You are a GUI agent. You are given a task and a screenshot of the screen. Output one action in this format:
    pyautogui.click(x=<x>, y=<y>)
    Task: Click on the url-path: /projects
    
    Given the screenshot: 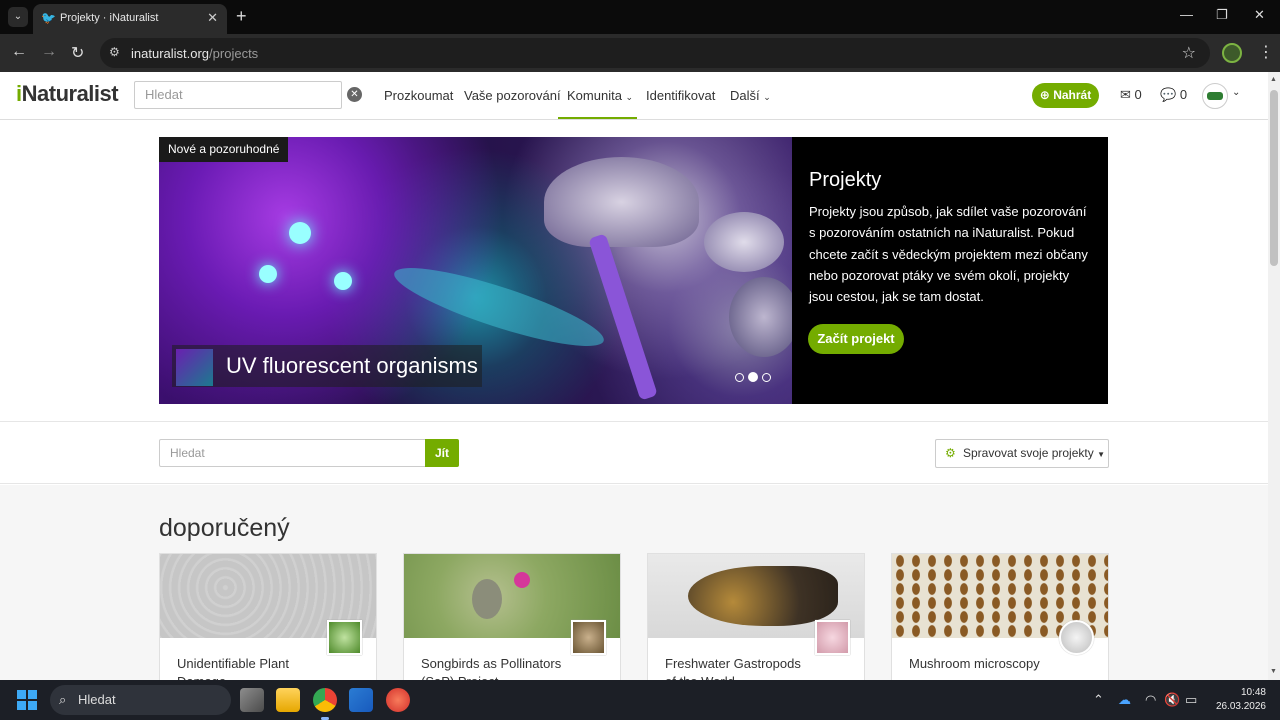 What is the action you would take?
    pyautogui.click(x=234, y=53)
    